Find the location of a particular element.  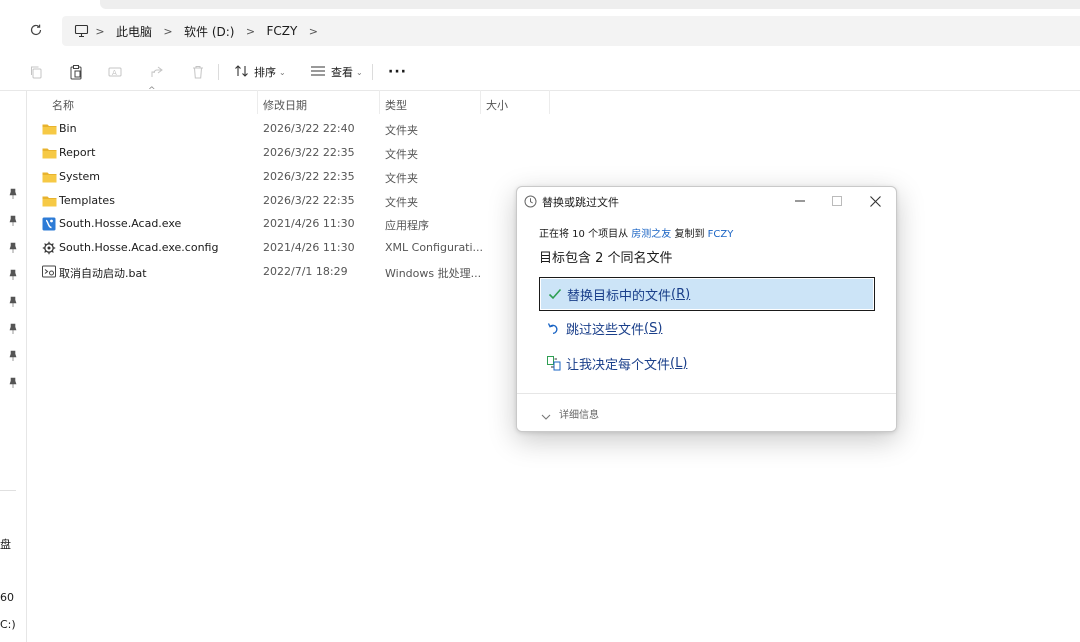

column-header-size: 大小 is located at coordinates (497, 105).